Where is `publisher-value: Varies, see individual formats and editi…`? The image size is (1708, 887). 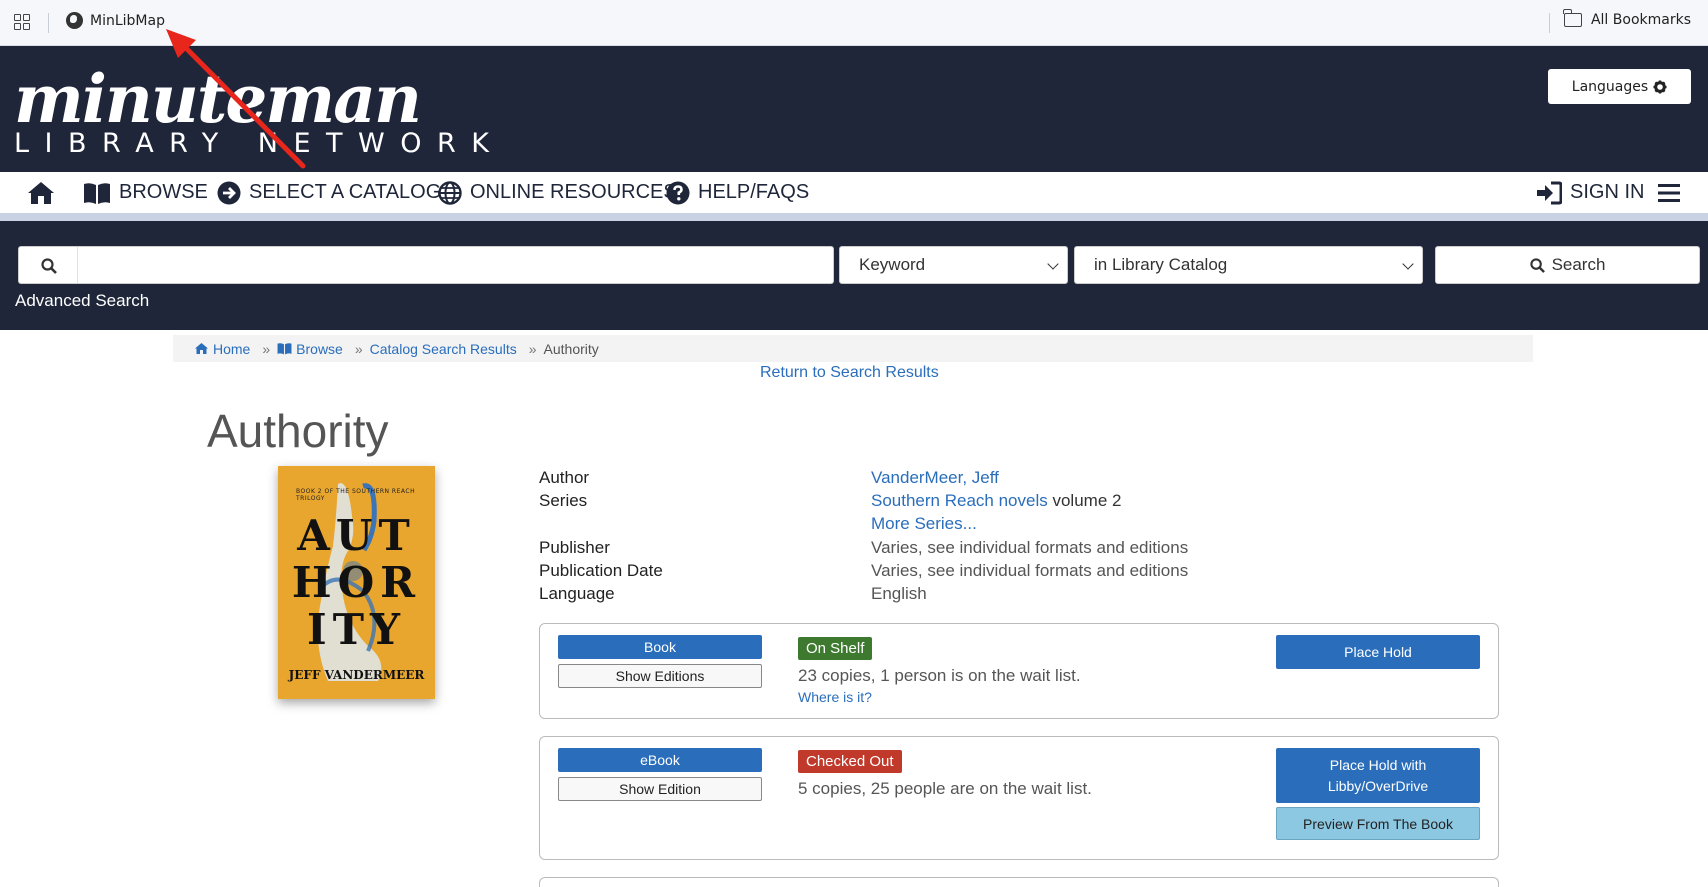
publisher-value: Varies, see individual formats and editi… is located at coordinates (1030, 547).